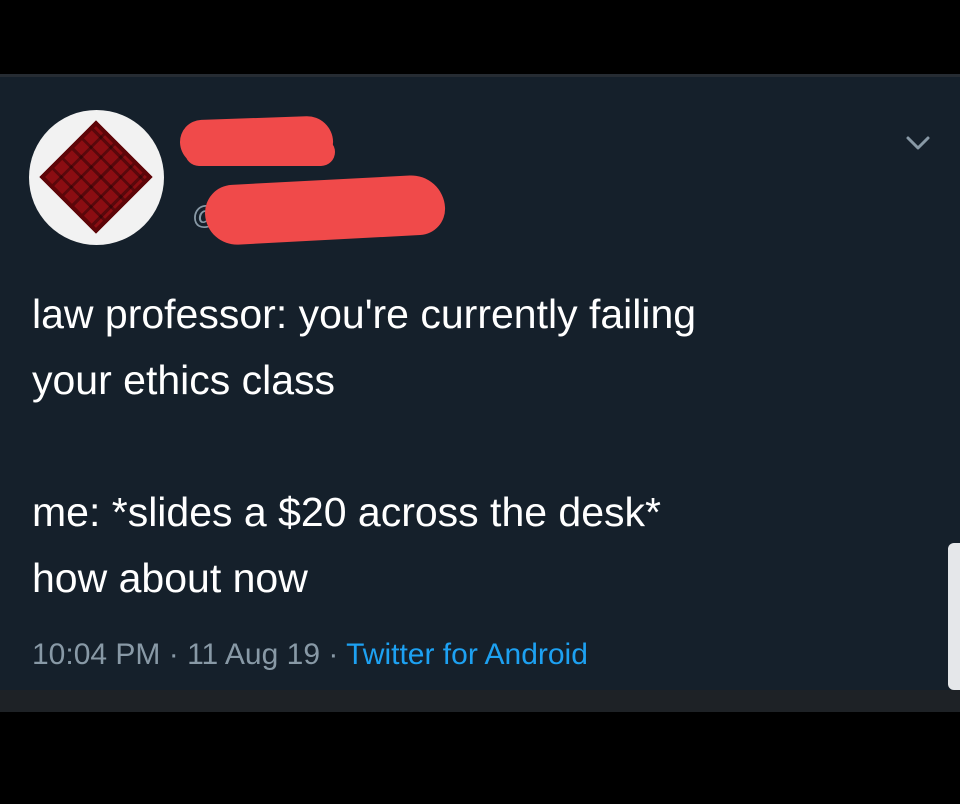  What do you see at coordinates (467, 654) in the screenshot?
I see `tweet-source-link: Twitter for Android` at bounding box center [467, 654].